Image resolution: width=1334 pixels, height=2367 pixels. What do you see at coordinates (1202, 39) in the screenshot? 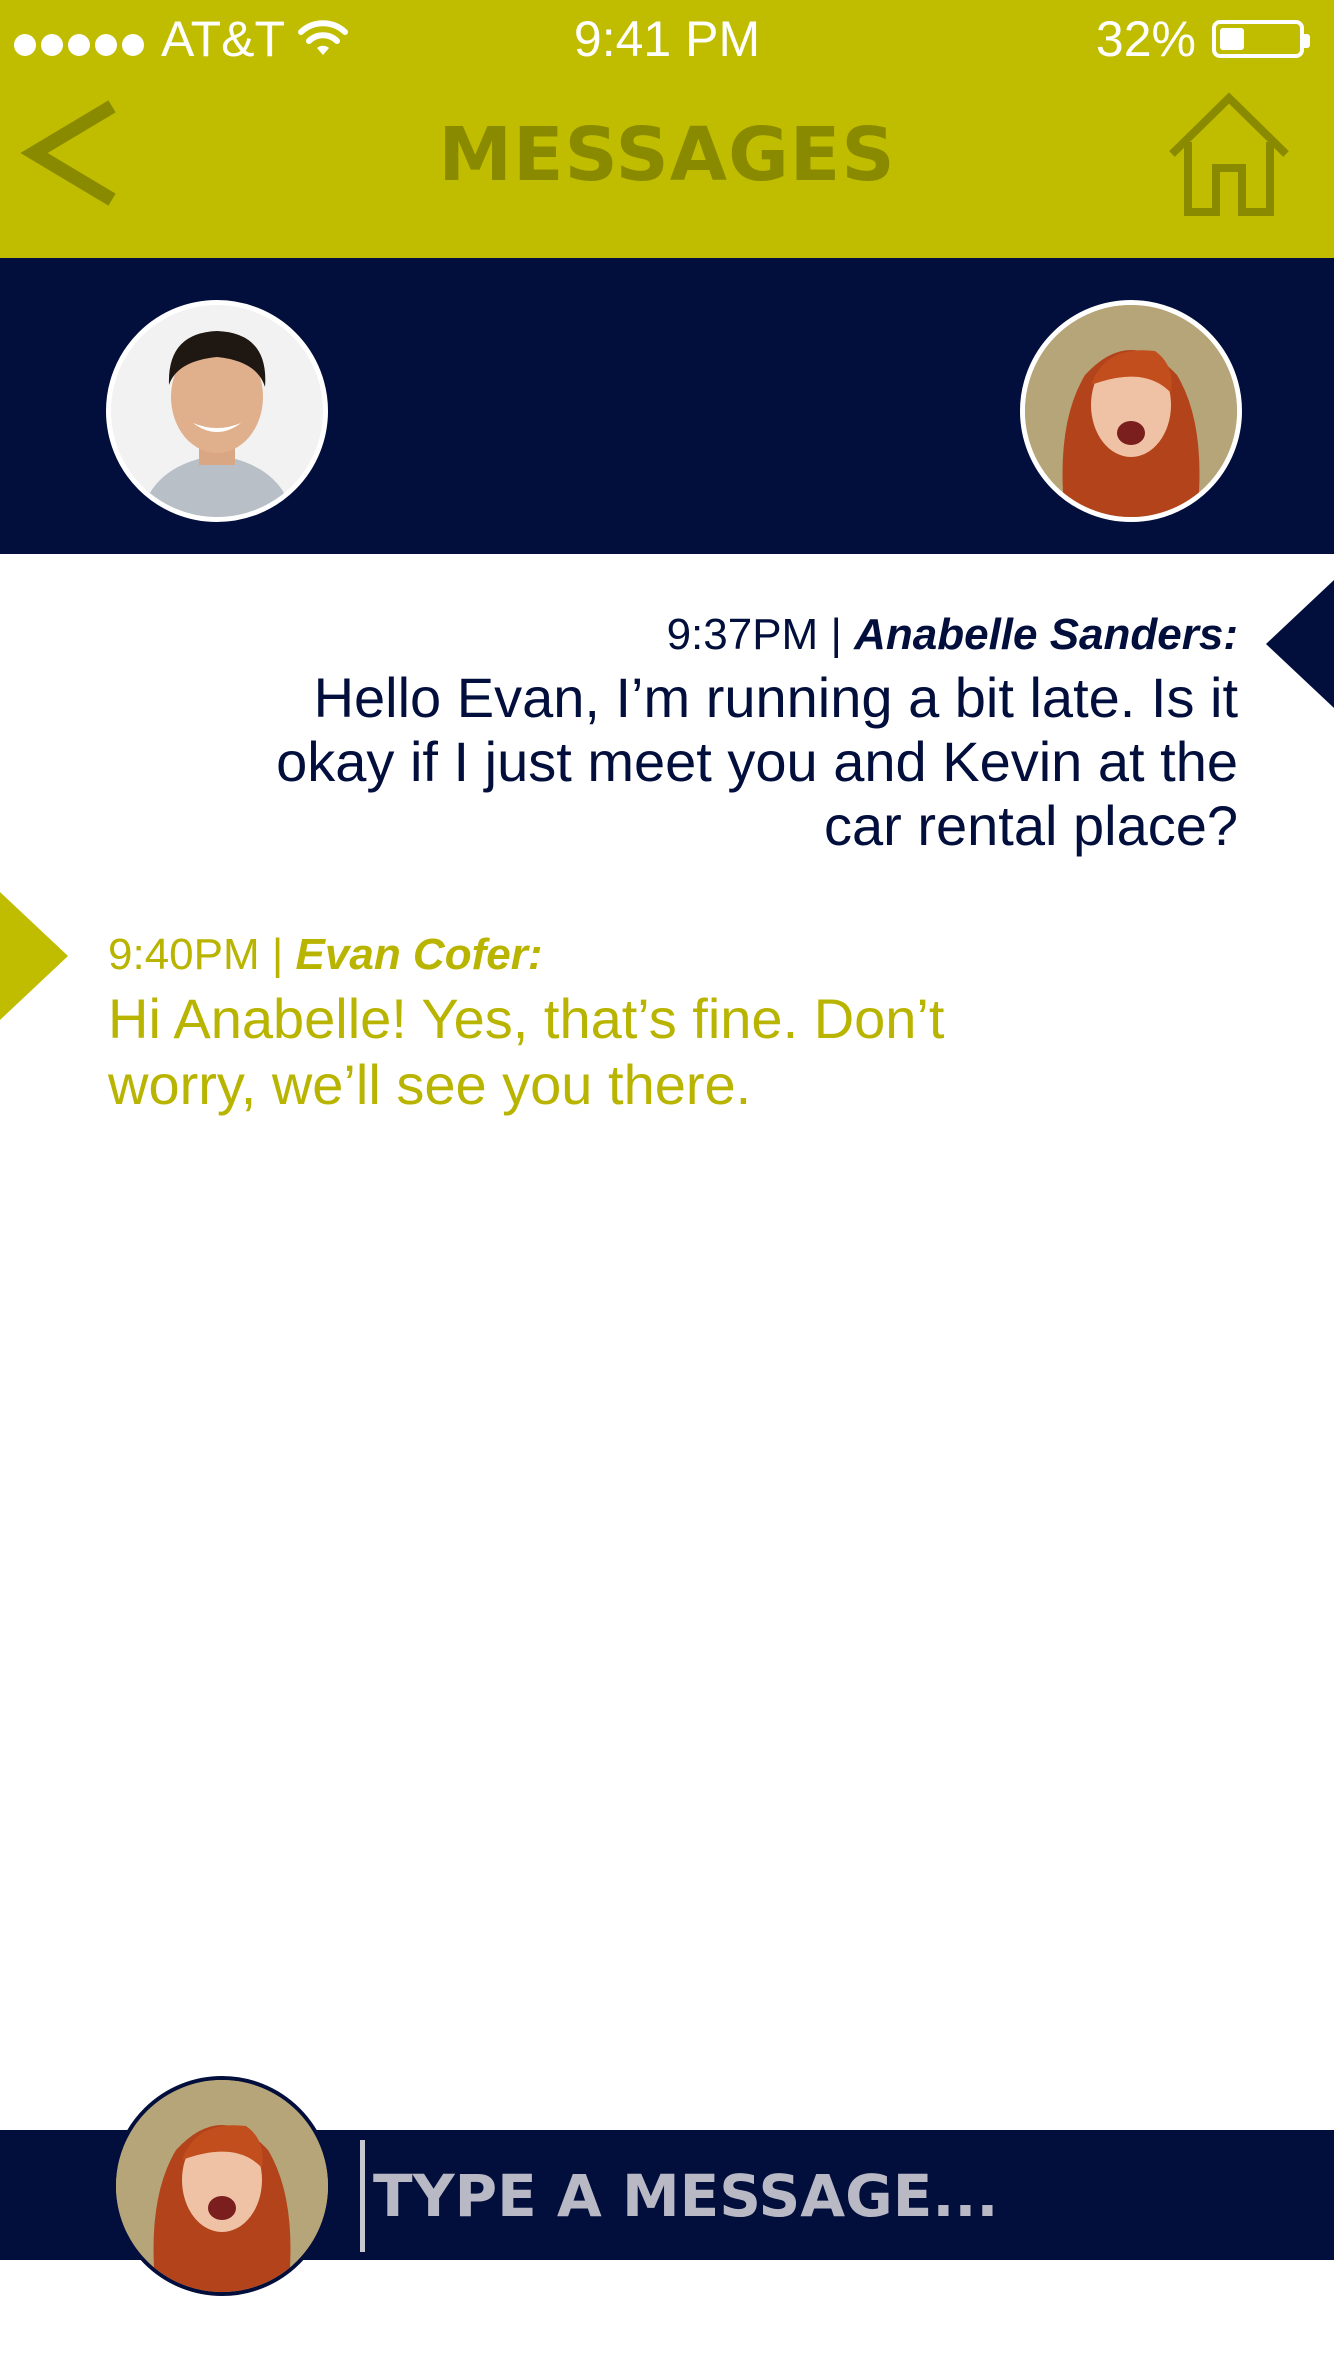
I see `status-battery: 32%` at bounding box center [1202, 39].